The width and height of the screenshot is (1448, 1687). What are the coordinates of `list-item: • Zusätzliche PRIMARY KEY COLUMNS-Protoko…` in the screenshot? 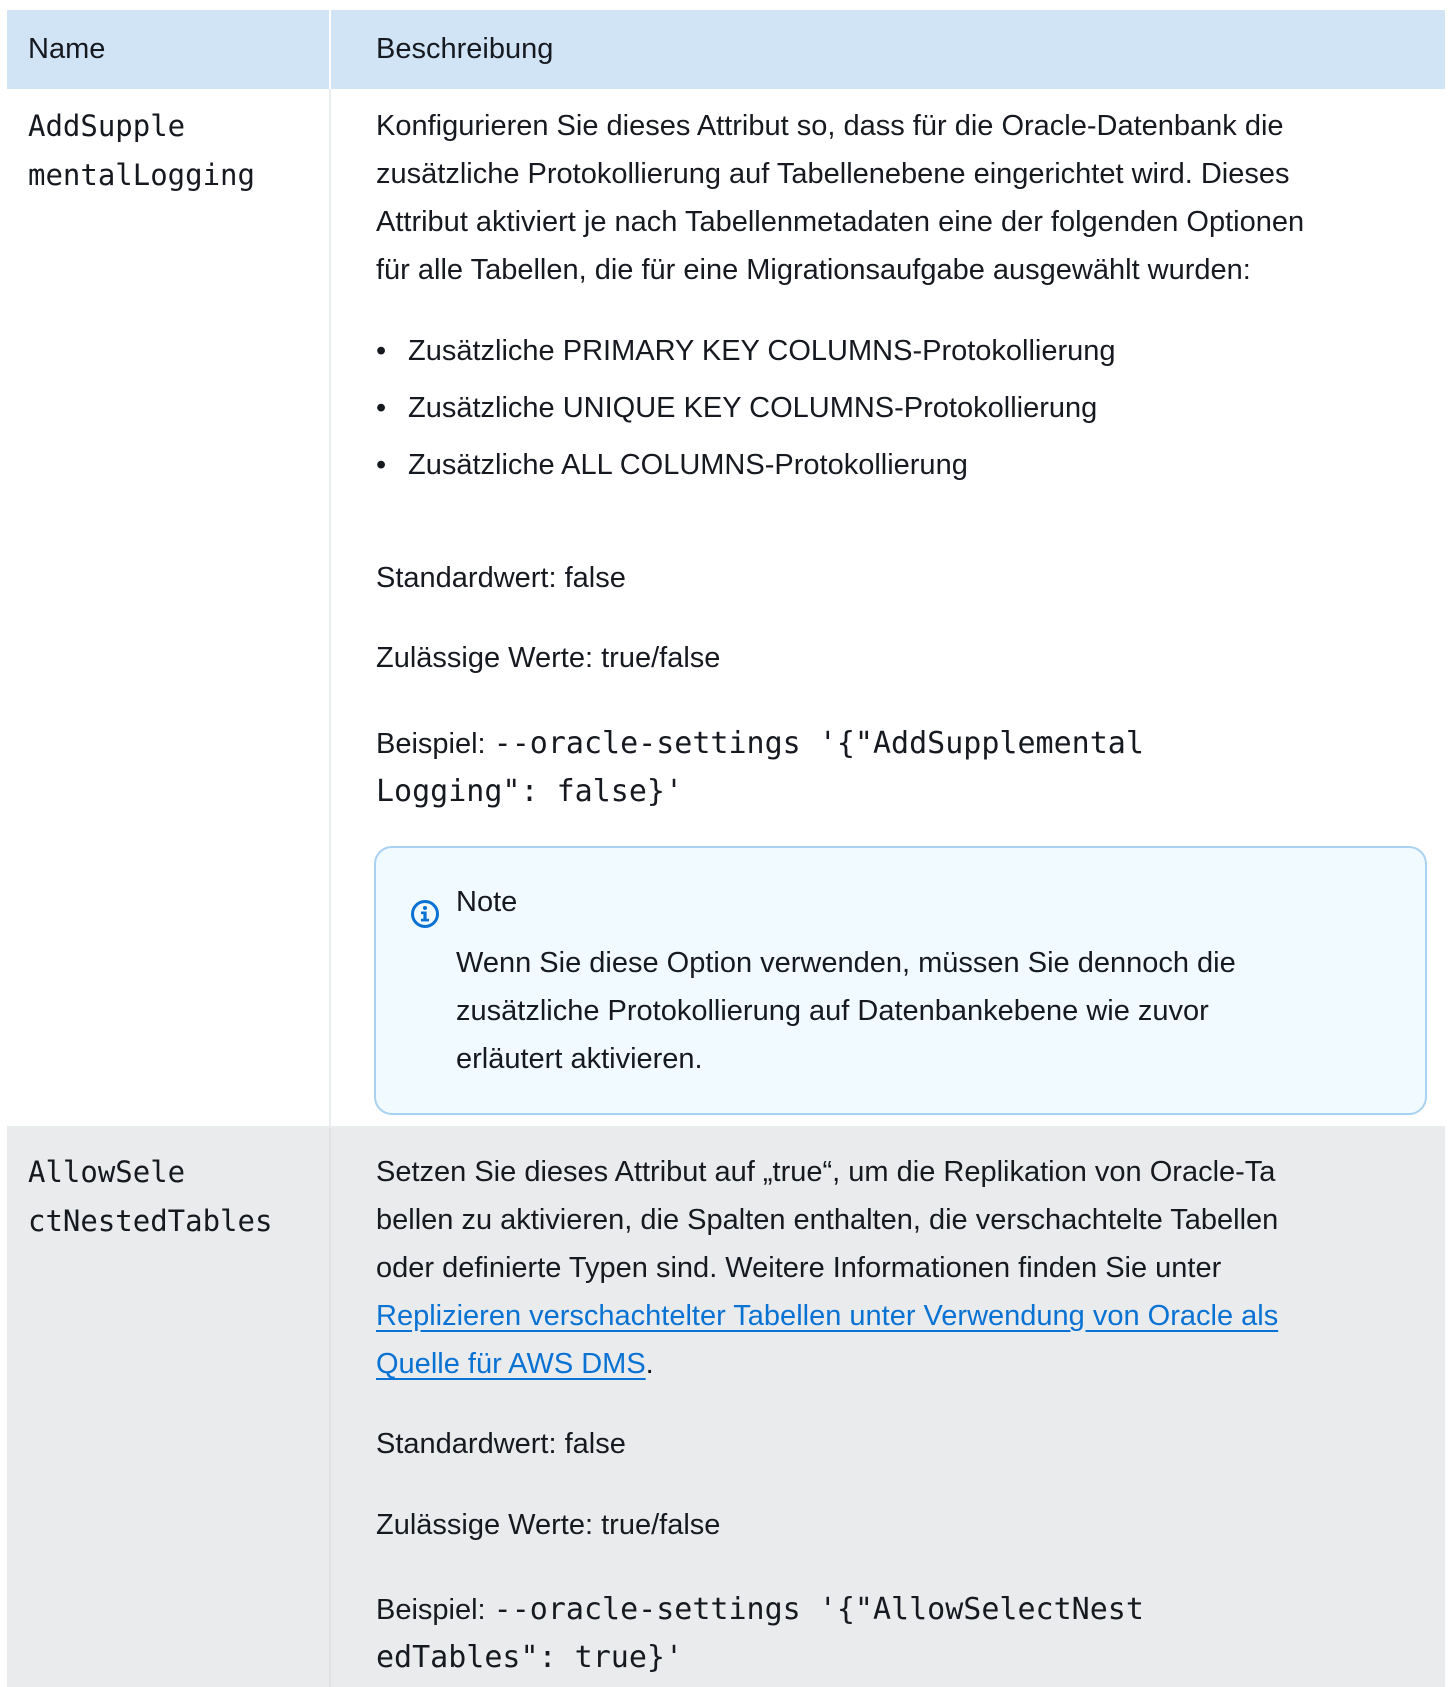 It's located at (746, 351).